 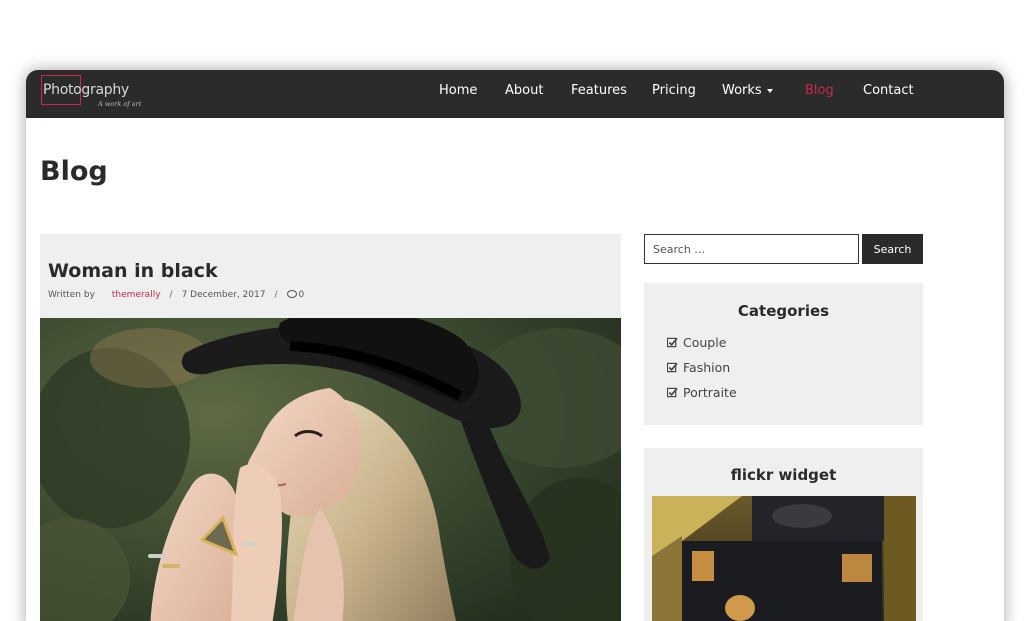 I want to click on categories-title: Categories, so click(x=783, y=311).